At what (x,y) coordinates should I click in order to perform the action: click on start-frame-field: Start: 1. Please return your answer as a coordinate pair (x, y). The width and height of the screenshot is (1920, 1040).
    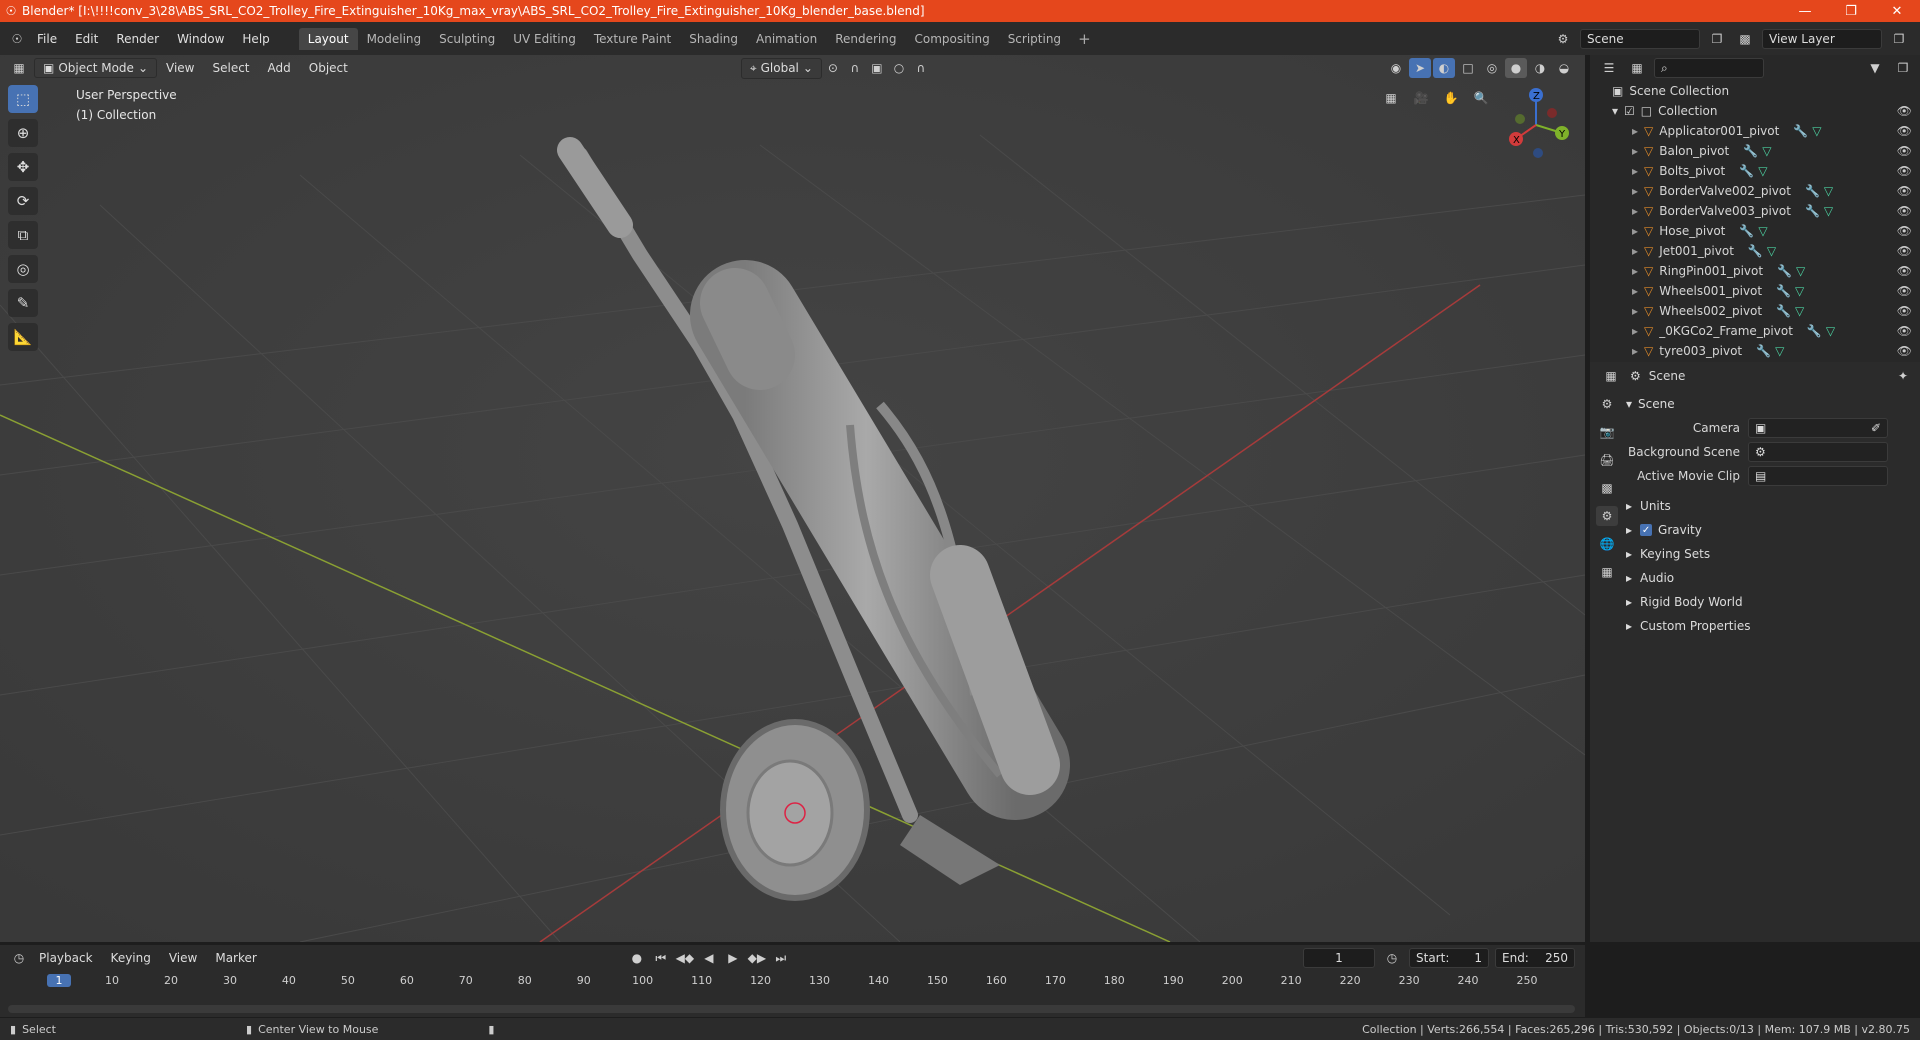
    Looking at the image, I should click on (1449, 958).